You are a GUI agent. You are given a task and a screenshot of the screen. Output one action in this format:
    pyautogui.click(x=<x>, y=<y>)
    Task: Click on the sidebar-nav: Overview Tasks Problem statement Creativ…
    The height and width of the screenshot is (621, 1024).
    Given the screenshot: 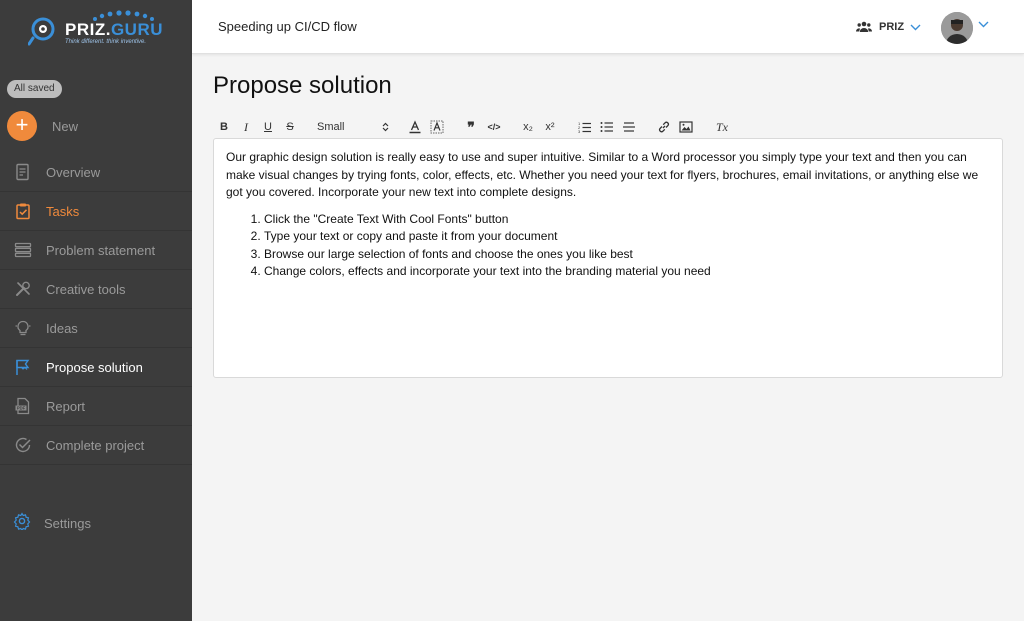 What is the action you would take?
    pyautogui.click(x=96, y=309)
    